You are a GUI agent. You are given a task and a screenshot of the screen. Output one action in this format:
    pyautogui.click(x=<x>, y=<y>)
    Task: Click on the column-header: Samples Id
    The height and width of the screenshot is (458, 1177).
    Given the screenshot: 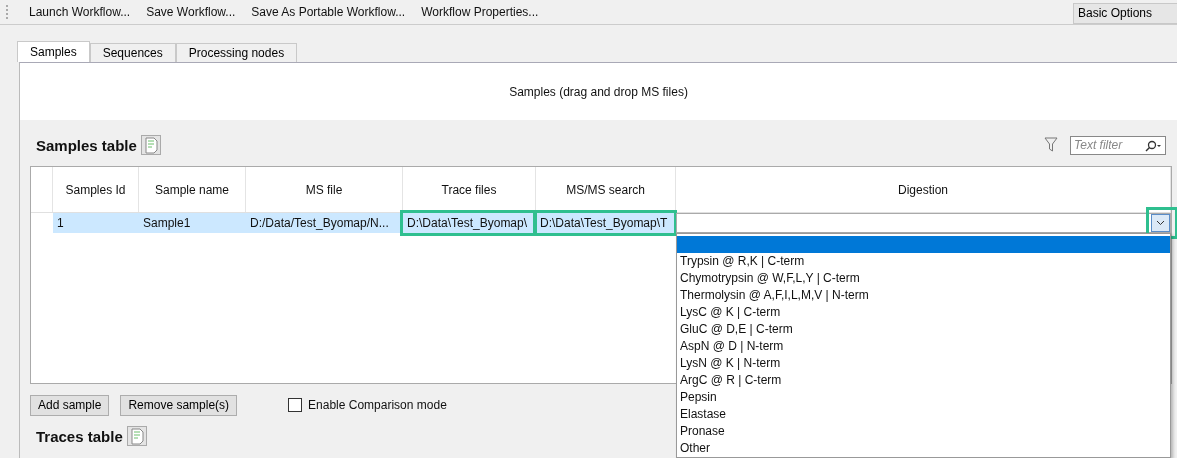 What is the action you would take?
    pyautogui.click(x=95, y=189)
    